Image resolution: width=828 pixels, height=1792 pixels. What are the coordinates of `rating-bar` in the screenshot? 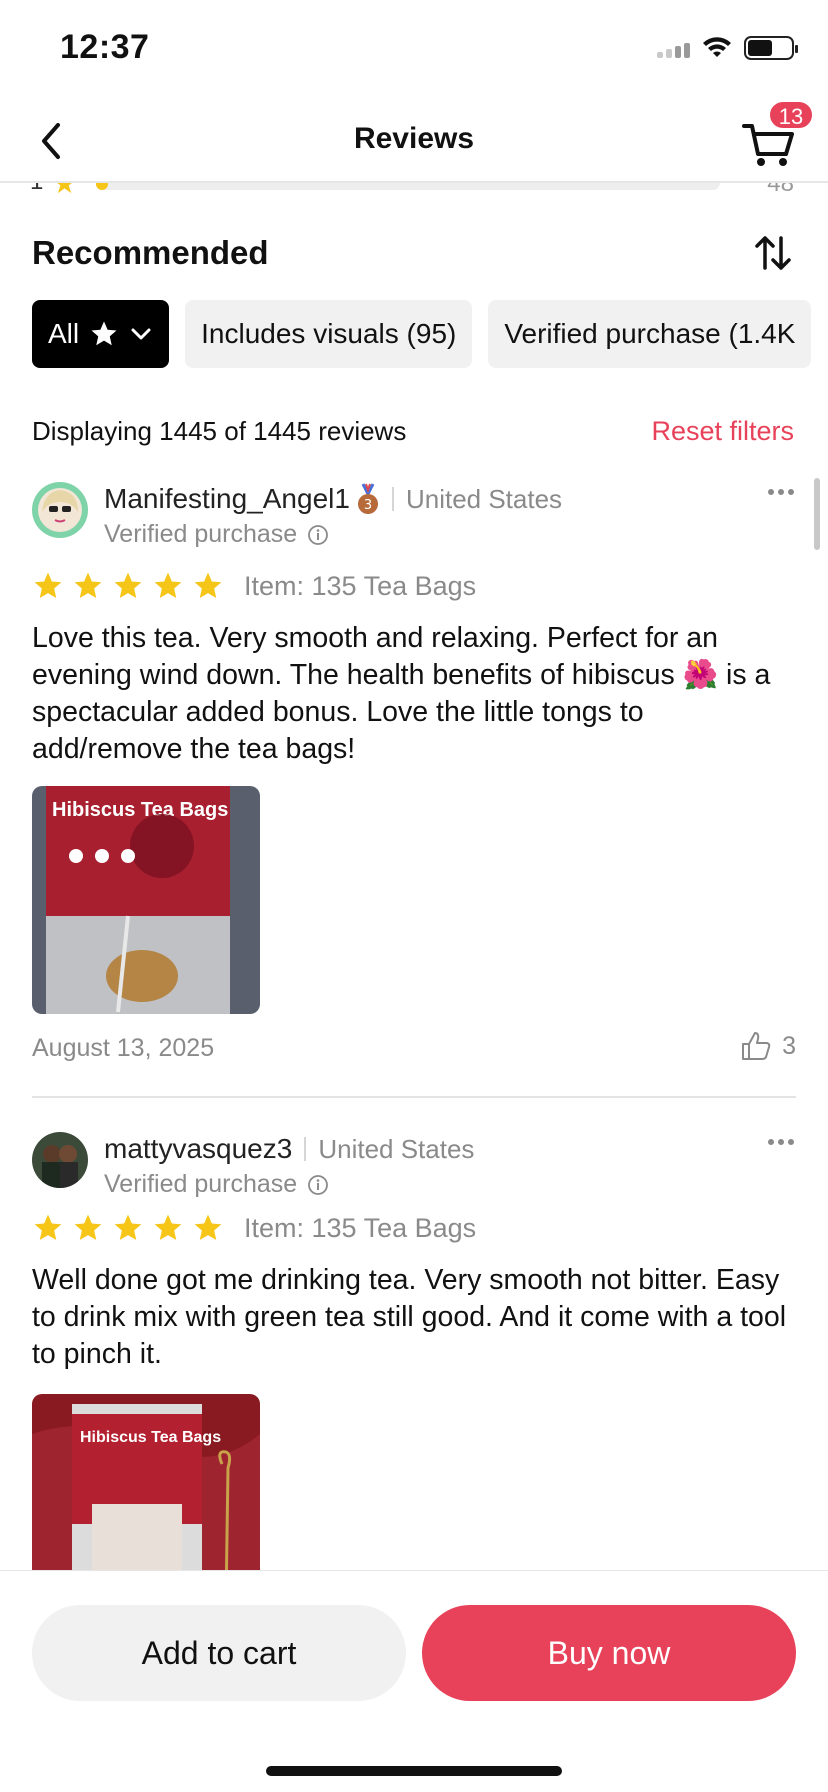 It's located at (408, 186).